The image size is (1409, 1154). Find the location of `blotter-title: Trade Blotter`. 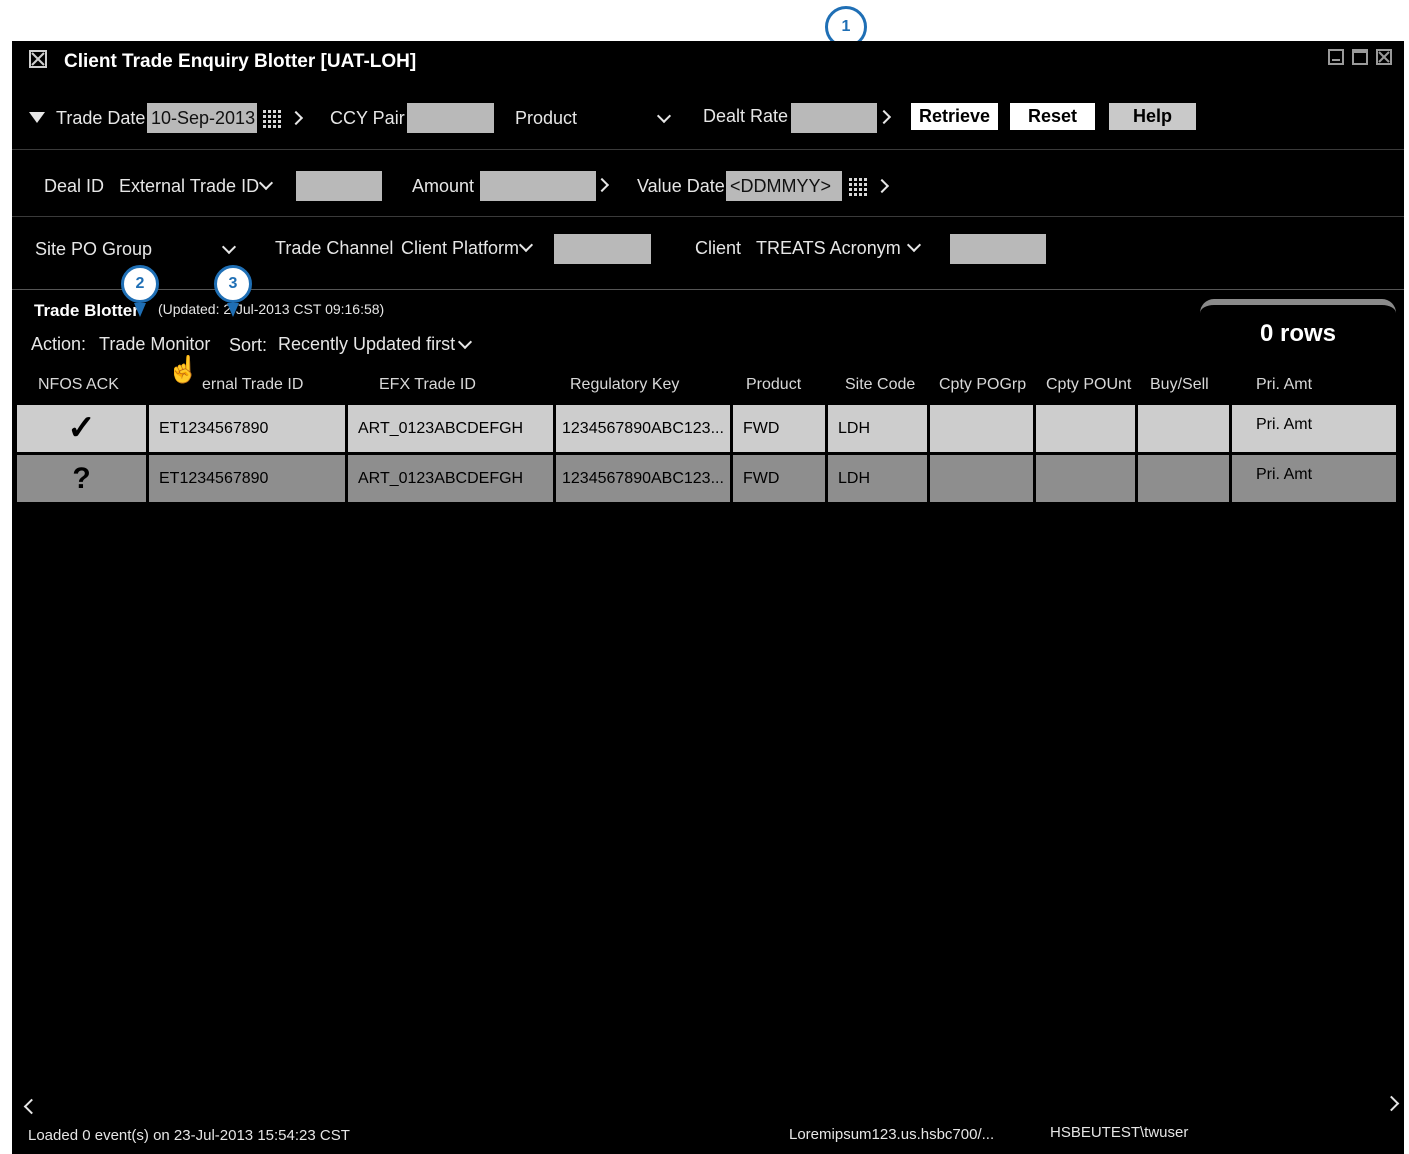

blotter-title: Trade Blotter is located at coordinates (86, 310).